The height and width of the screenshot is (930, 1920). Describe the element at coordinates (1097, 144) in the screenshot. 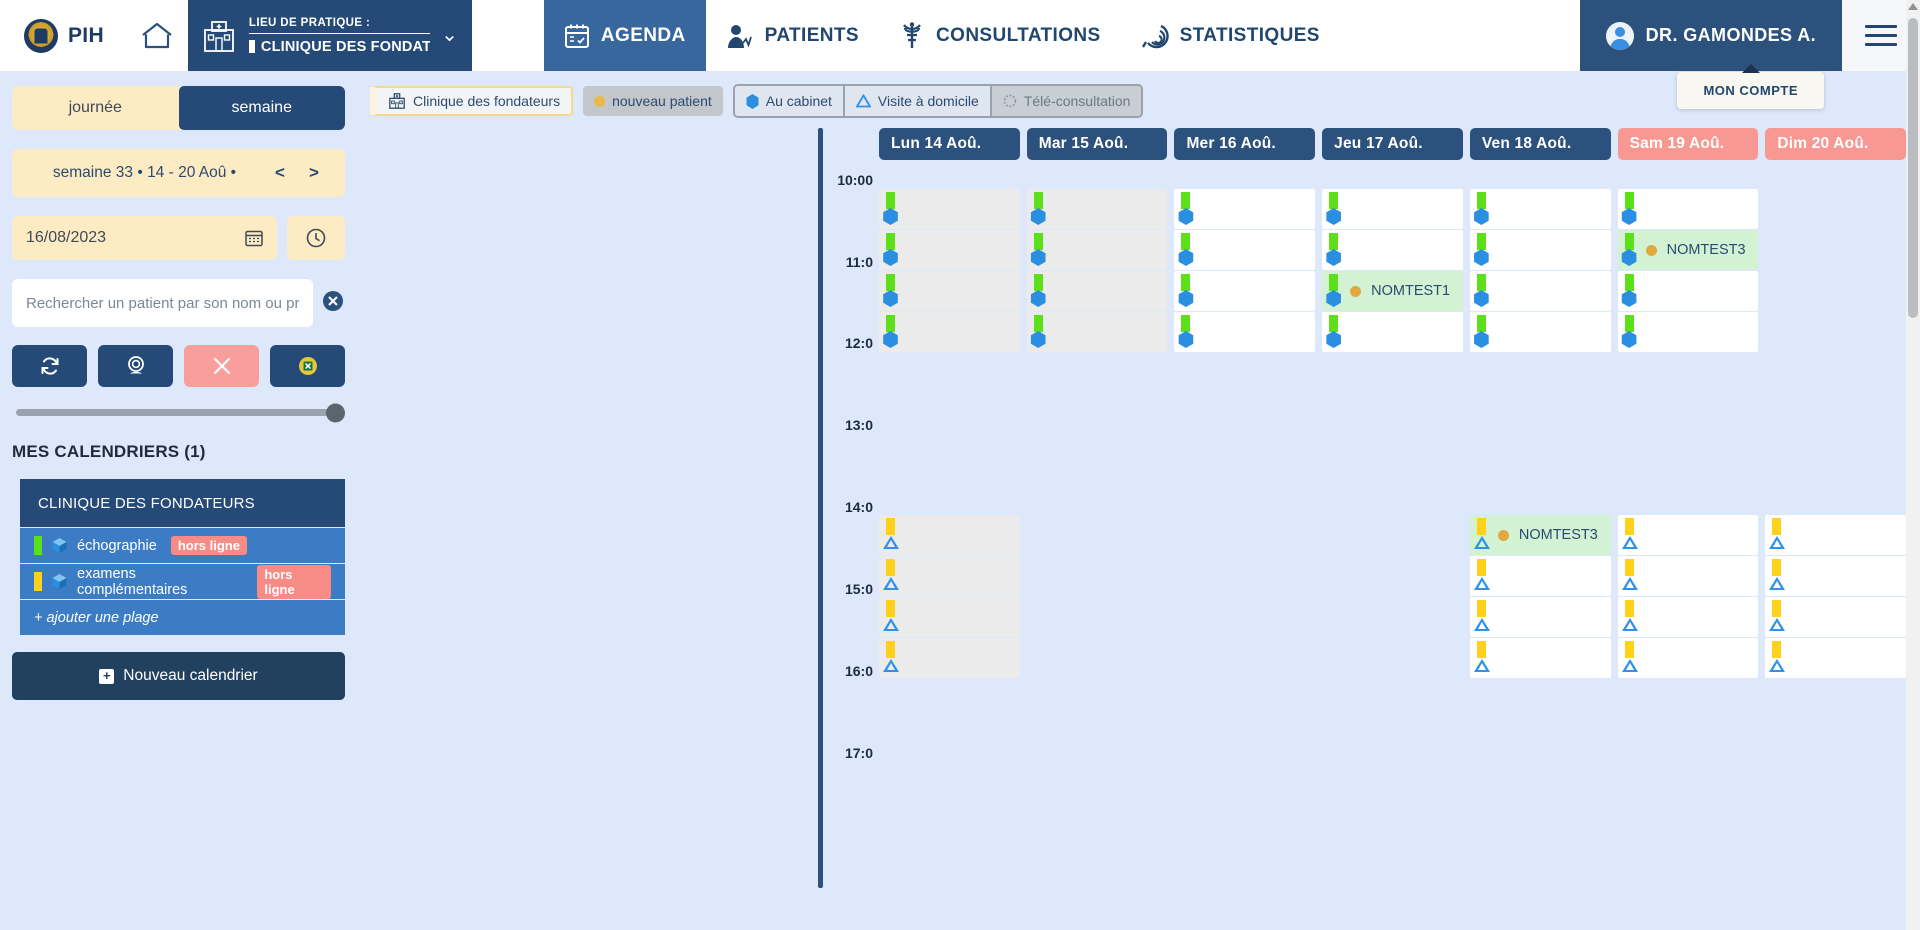

I see `day-header-mar: Mar 15 Aoû.` at that location.